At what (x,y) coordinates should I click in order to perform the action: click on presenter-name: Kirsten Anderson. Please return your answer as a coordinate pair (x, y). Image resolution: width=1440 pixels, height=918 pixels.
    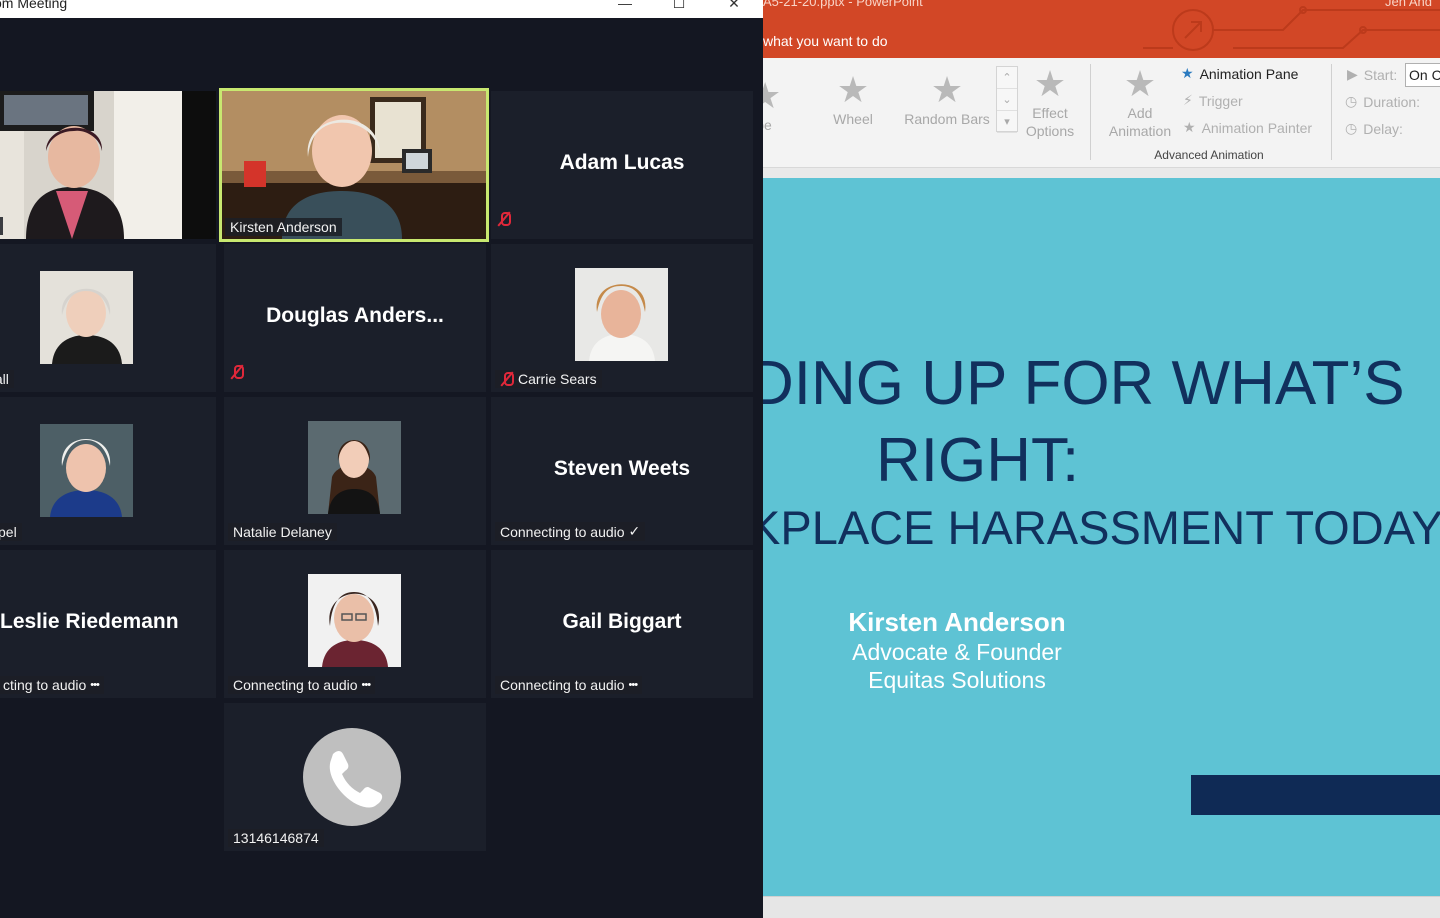
    Looking at the image, I should click on (957, 622).